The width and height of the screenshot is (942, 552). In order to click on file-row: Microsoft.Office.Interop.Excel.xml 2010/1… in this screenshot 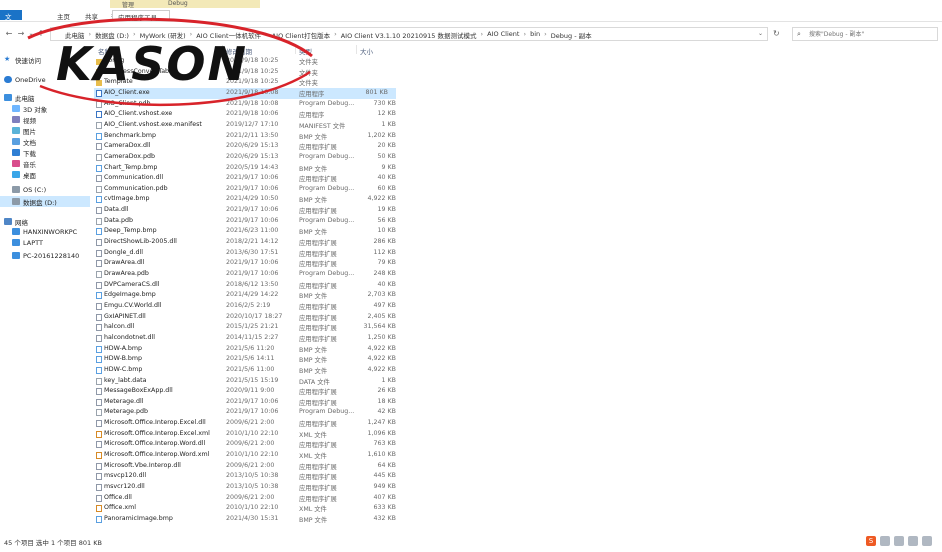, I will do `click(249, 434)`.